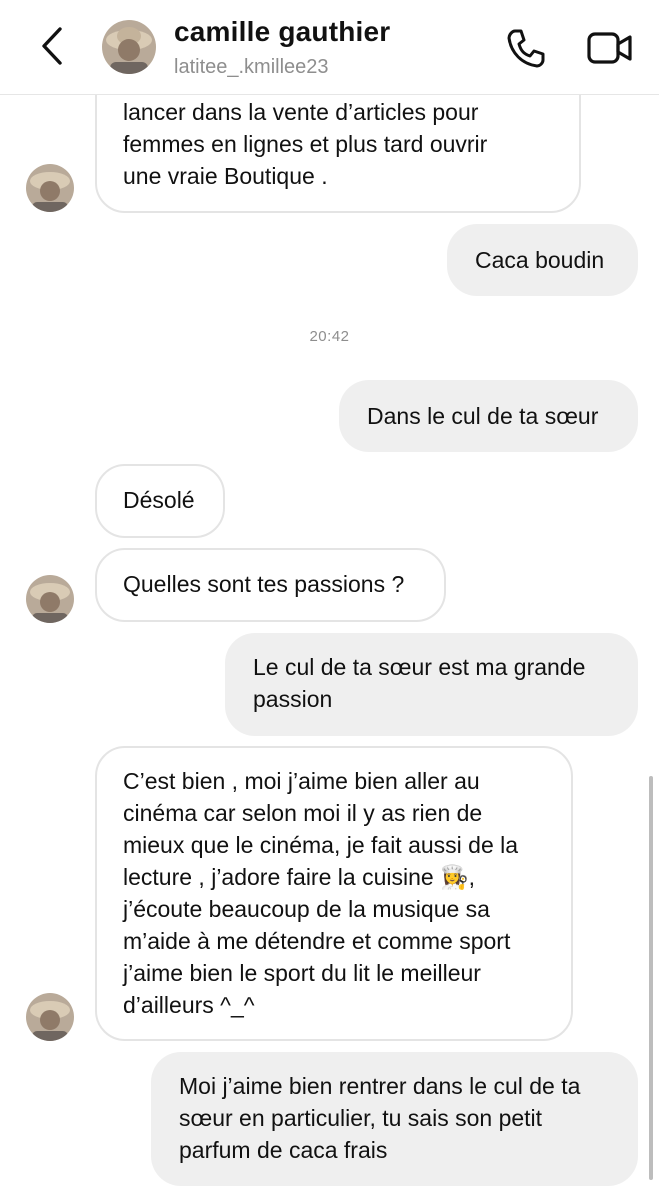  I want to click on message-text-line: une vraie Boutique ., so click(225, 176).